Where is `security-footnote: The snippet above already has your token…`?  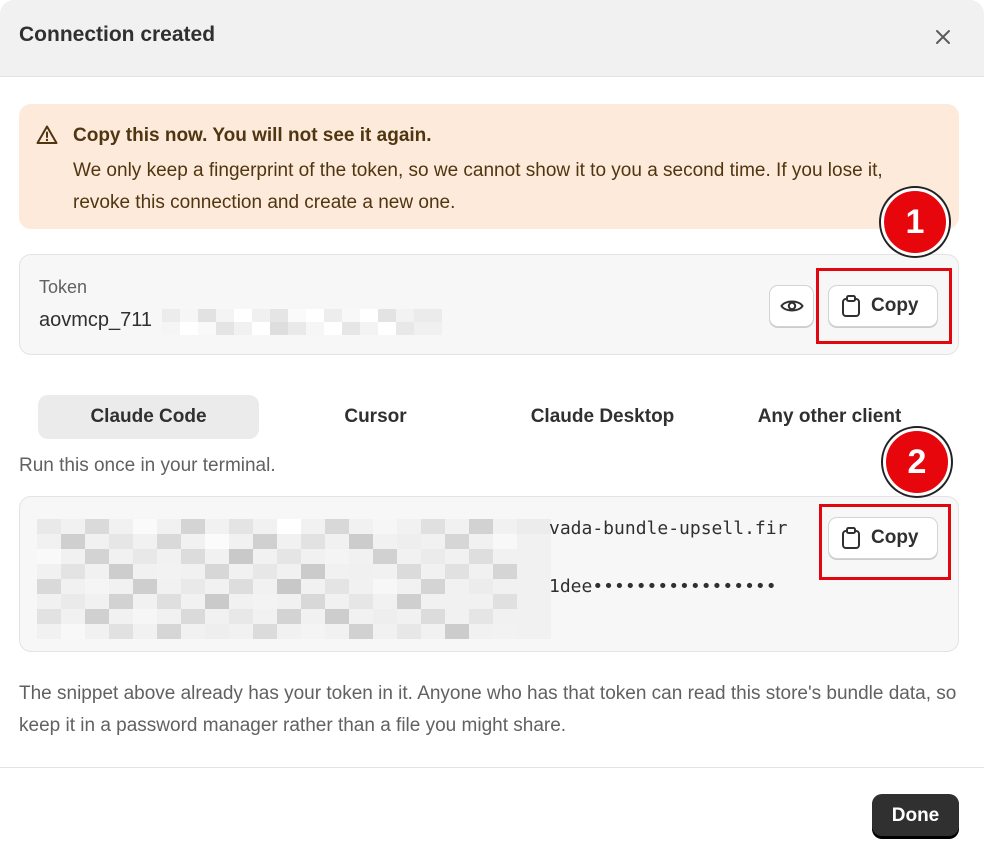 security-footnote: The snippet above already has your token… is located at coordinates (488, 709).